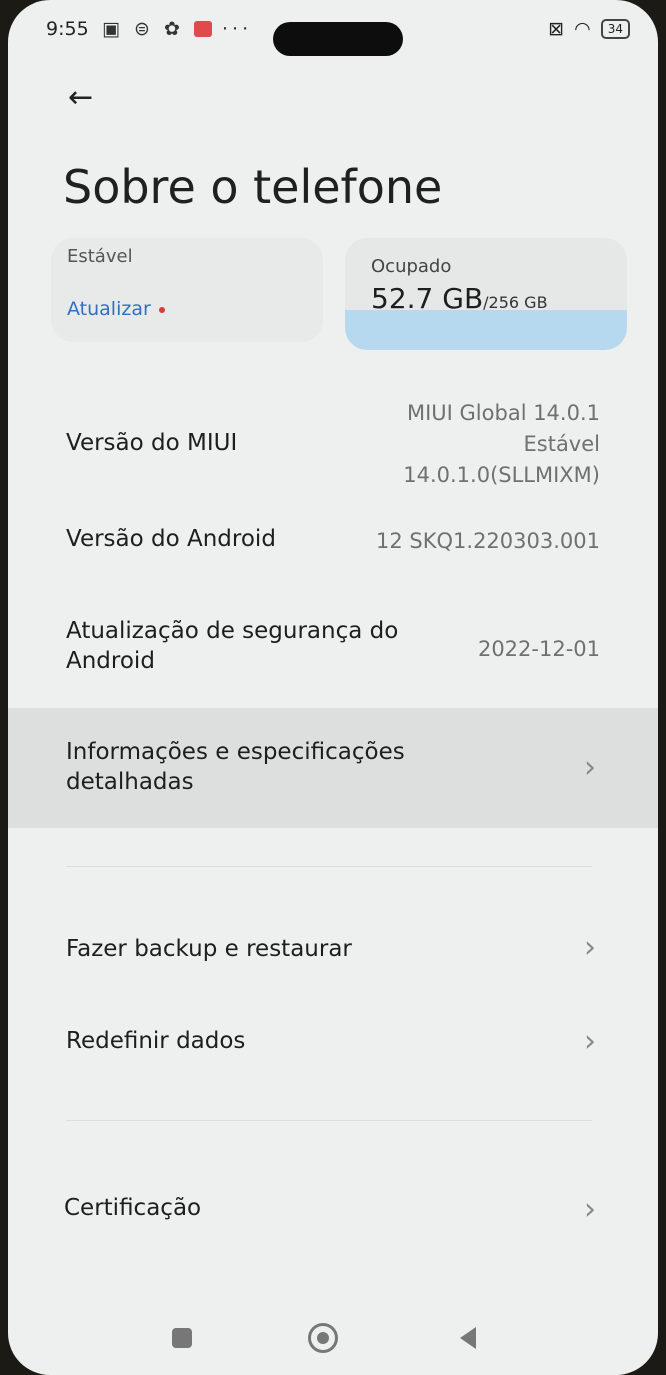 The height and width of the screenshot is (1375, 666). What do you see at coordinates (486, 330) in the screenshot?
I see `storage-fill-bar` at bounding box center [486, 330].